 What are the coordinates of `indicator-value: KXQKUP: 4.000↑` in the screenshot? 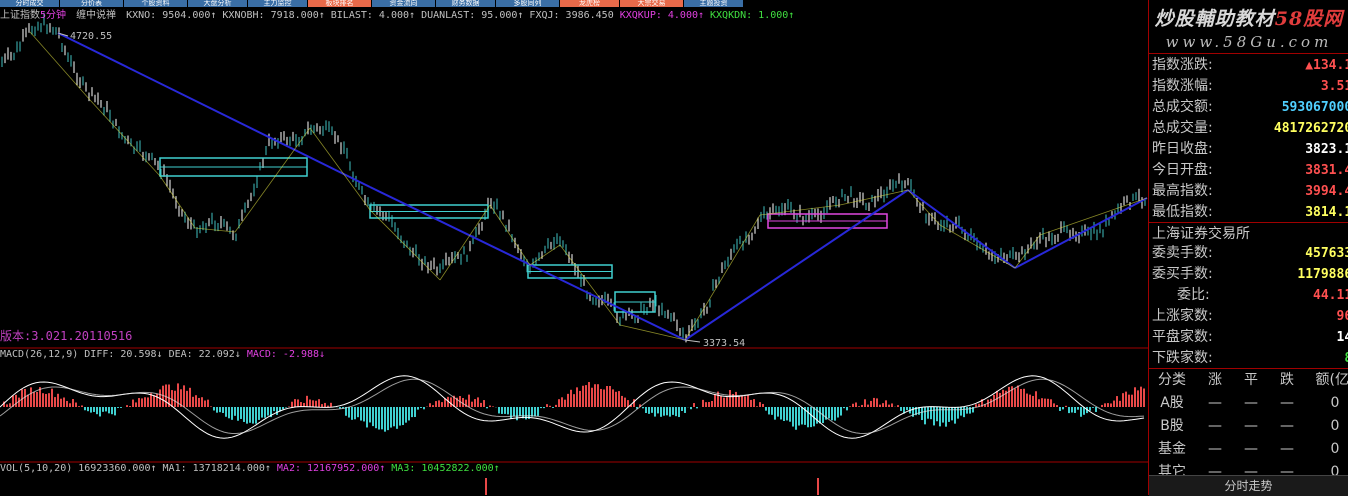 It's located at (662, 15).